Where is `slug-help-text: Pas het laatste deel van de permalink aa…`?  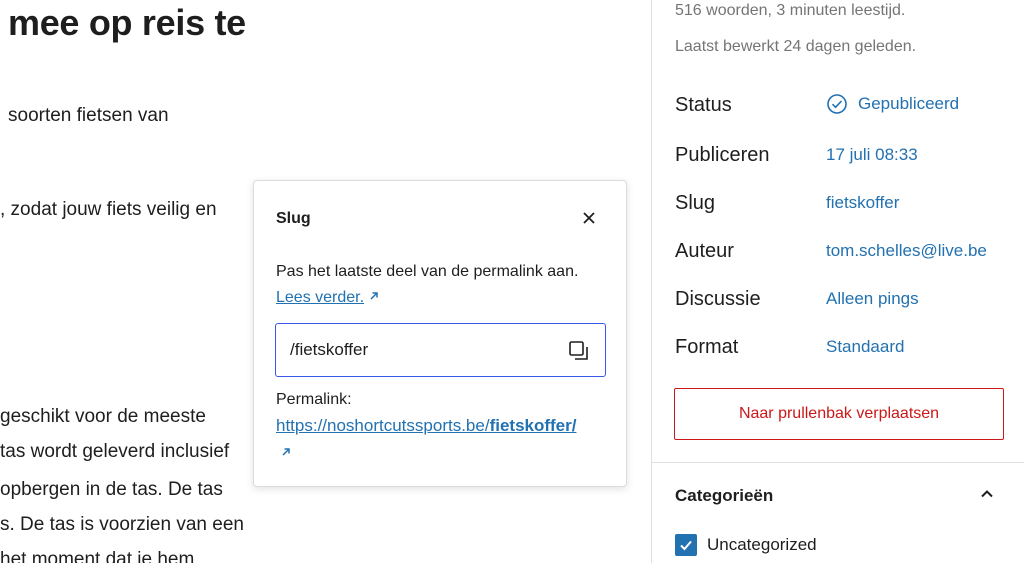
slug-help-text: Pas het laatste deel van de permalink aa… is located at coordinates (427, 271).